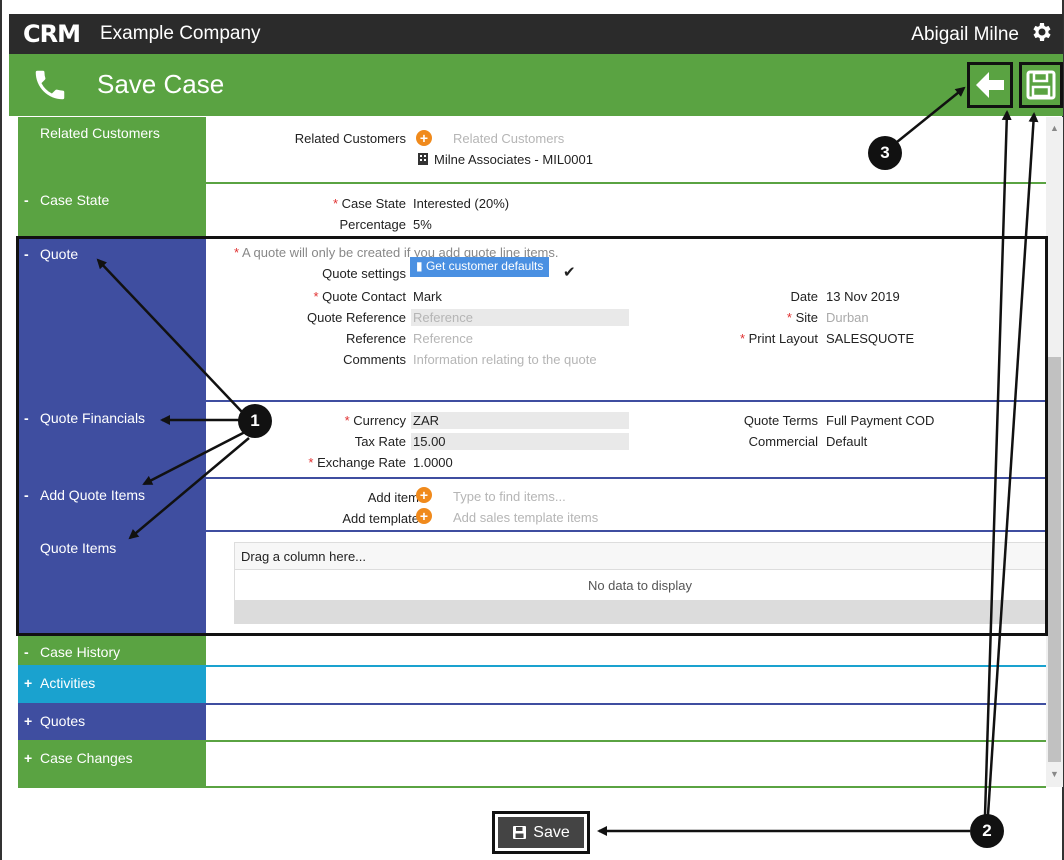  I want to click on add-template-input: Add sales template items, so click(525, 517).